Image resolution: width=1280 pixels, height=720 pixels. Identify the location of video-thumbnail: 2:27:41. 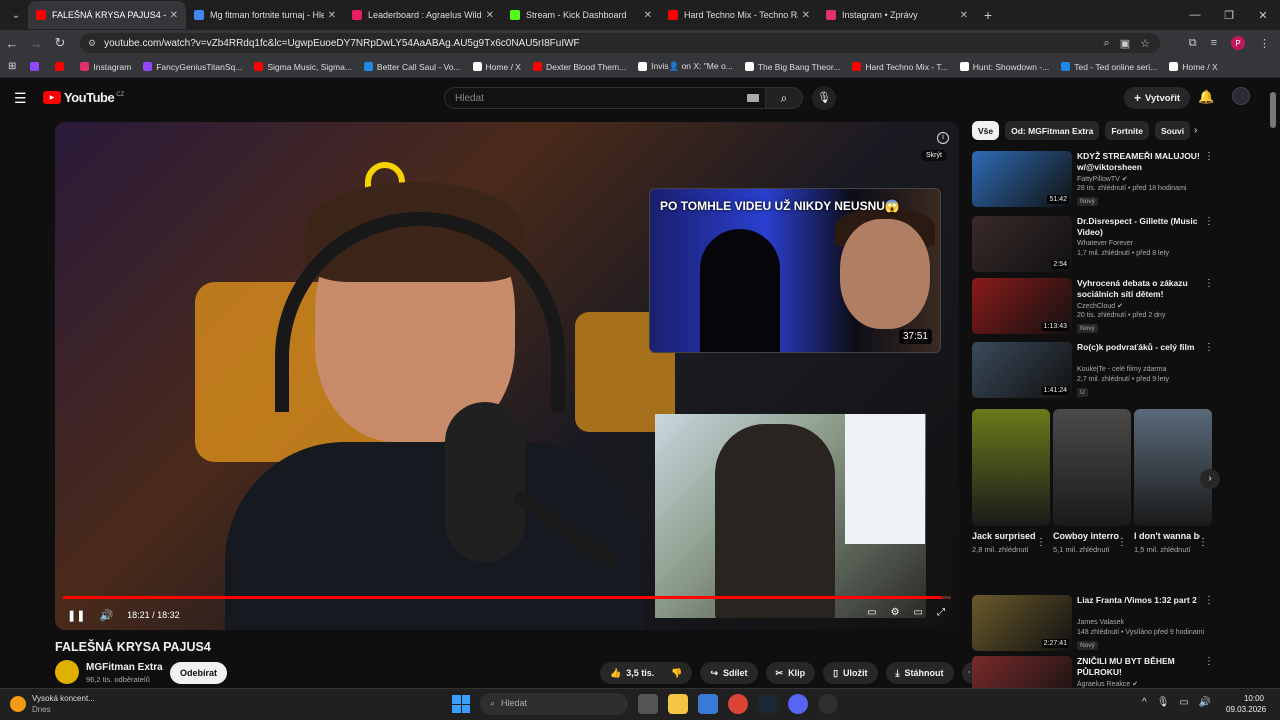
(1022, 623).